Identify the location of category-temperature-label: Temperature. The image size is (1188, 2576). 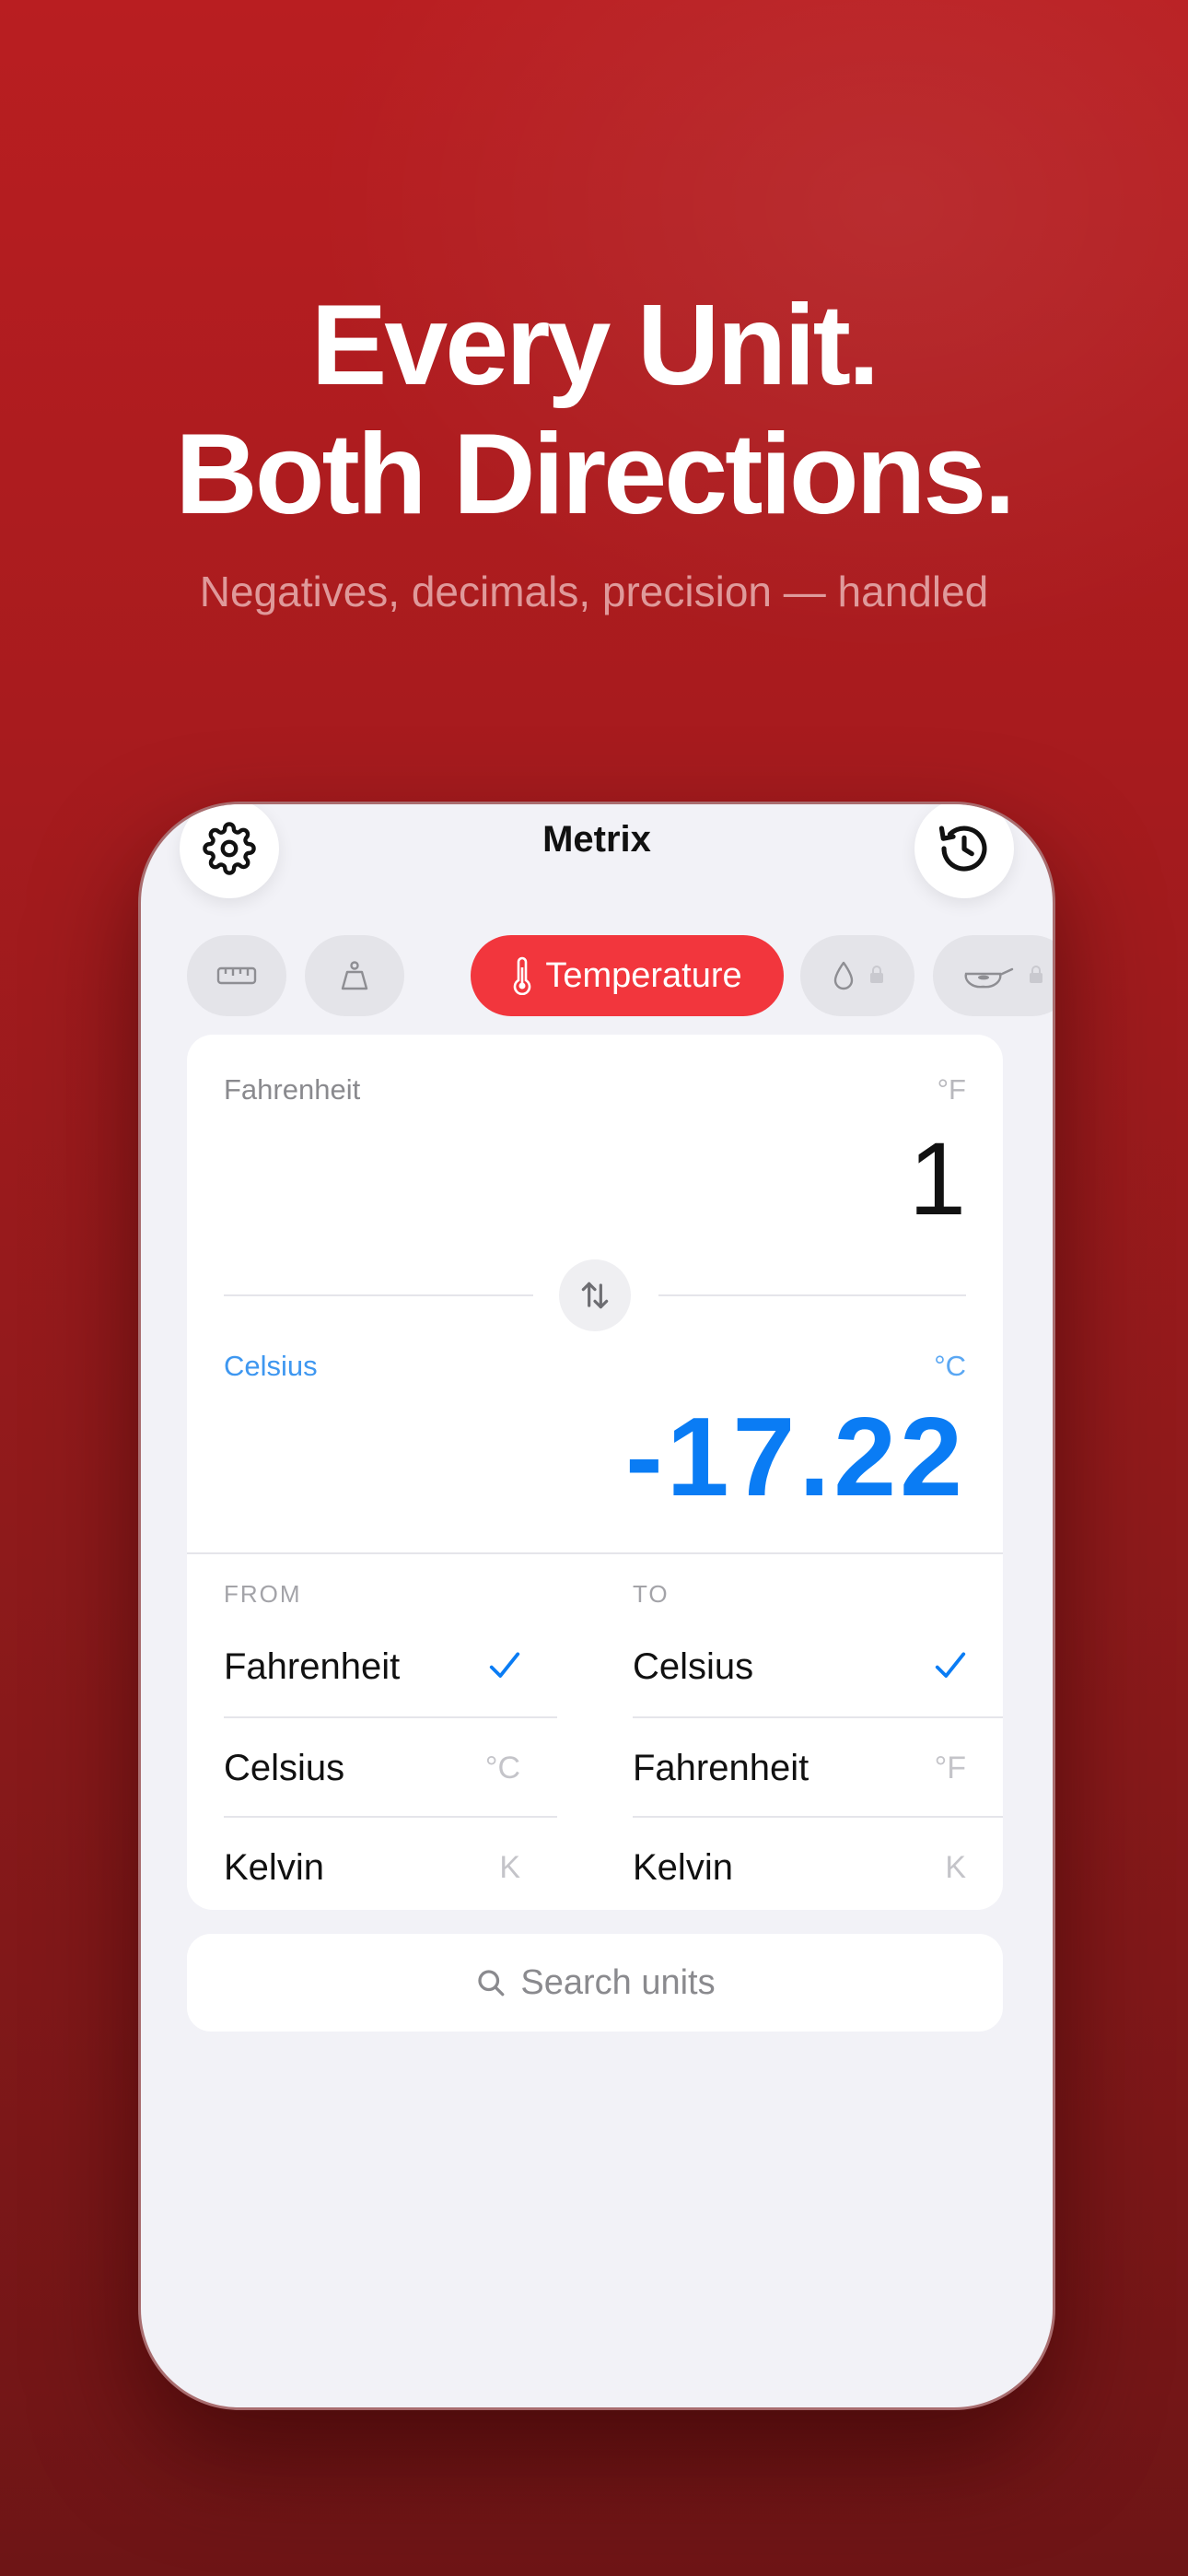
(643, 975).